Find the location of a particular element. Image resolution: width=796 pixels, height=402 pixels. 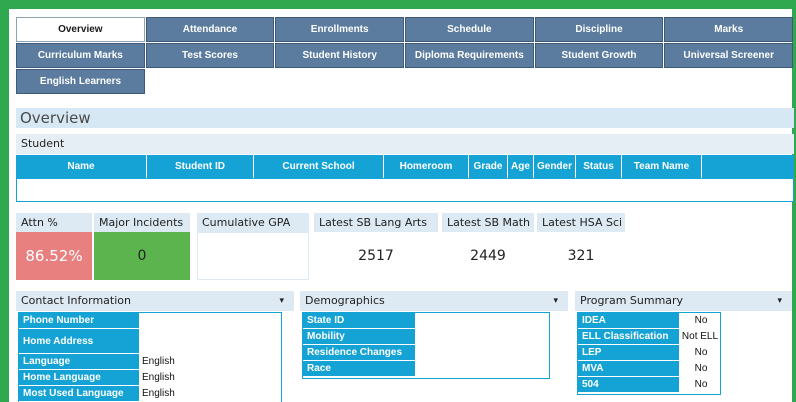

program-key-mva: MVA is located at coordinates (628, 368).